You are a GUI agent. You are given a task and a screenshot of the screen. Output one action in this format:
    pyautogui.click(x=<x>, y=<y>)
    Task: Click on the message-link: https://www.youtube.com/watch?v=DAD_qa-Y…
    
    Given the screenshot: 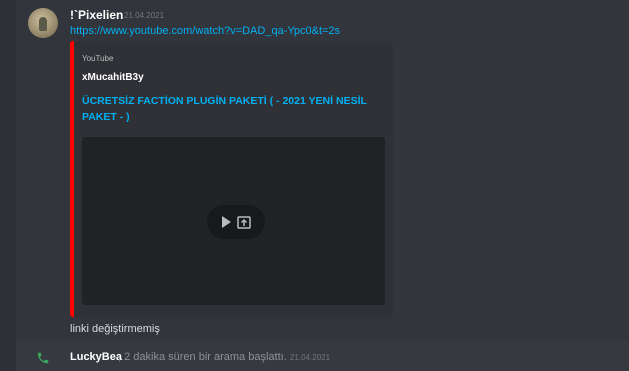 What is the action you would take?
    pyautogui.click(x=205, y=31)
    